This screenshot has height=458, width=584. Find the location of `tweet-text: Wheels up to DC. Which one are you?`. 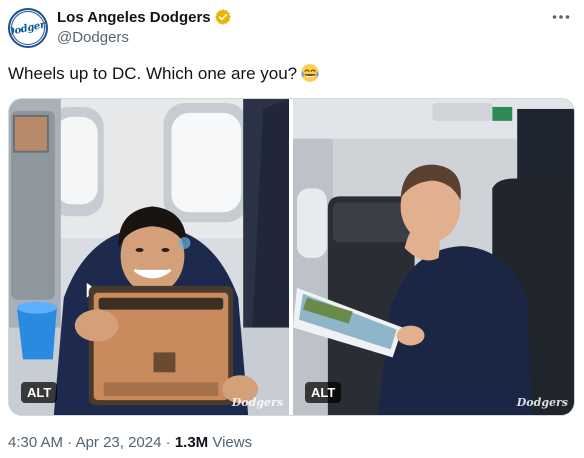

tweet-text: Wheels up to DC. Which one are you? is located at coordinates (164, 74).